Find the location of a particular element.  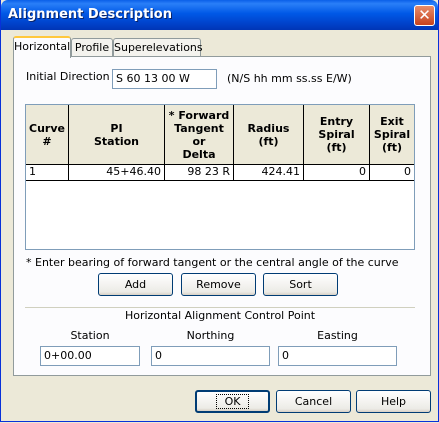

table-cell-curve-number: 1 is located at coordinates (47, 173).